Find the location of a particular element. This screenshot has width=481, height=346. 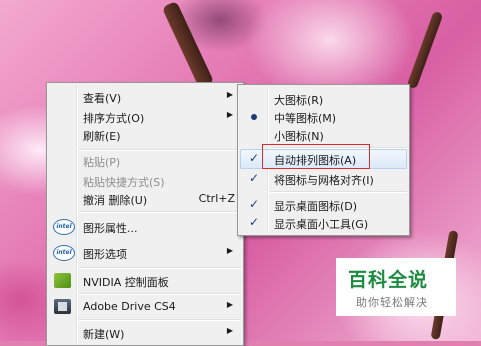

menu-item-show-desktop-gadgets: ✓ 显示桌面小工具(G) is located at coordinates (323, 223).